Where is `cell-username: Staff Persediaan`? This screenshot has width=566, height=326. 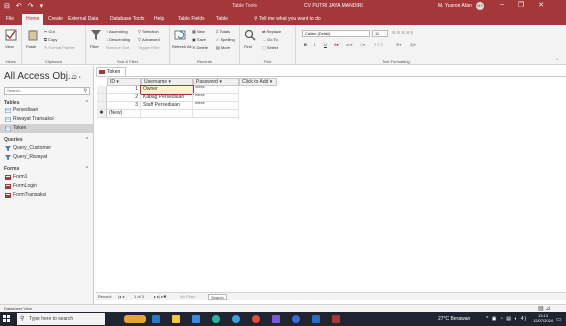 cell-username: Staff Persediaan is located at coordinates (167, 106).